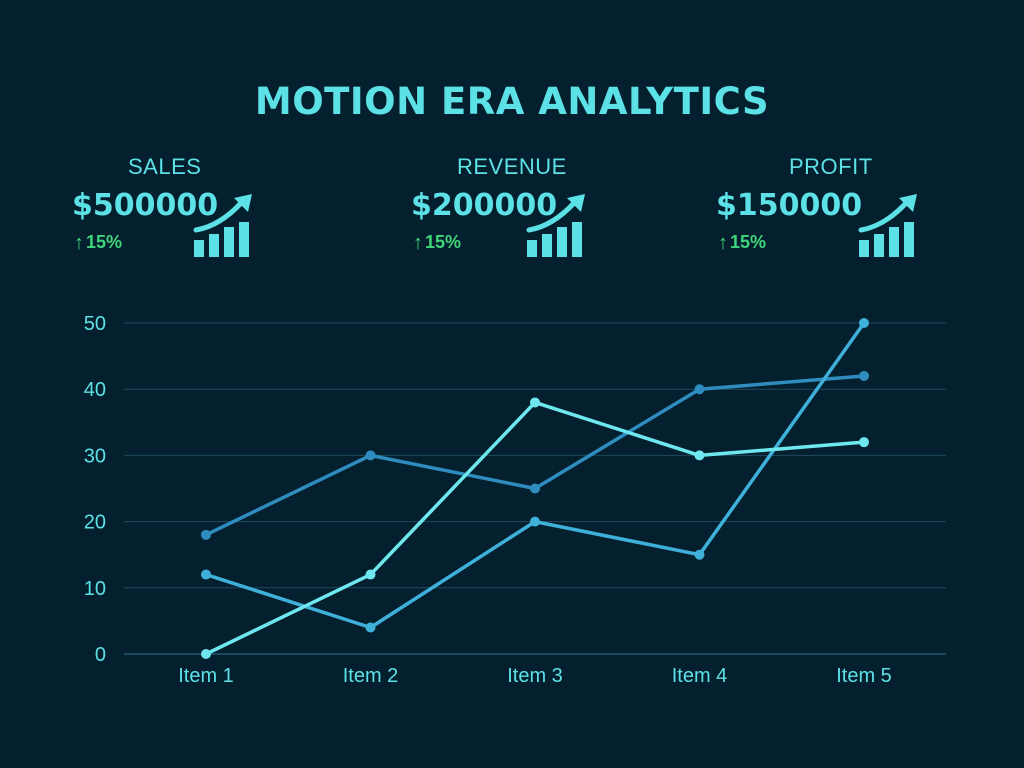 The width and height of the screenshot is (1024, 768). What do you see at coordinates (535, 676) in the screenshot?
I see `x-tick-label: Item 3` at bounding box center [535, 676].